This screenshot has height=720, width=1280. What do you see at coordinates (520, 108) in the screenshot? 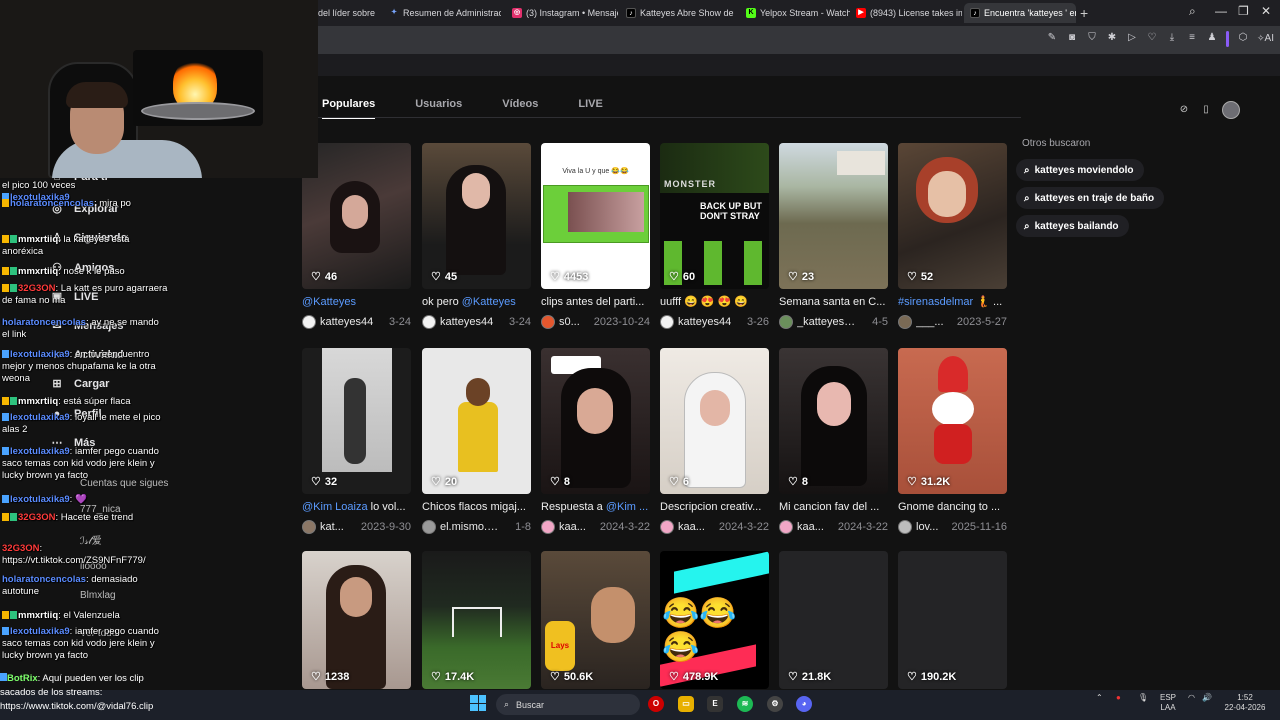
I see `tab-videos: Vídeos` at bounding box center [520, 108].